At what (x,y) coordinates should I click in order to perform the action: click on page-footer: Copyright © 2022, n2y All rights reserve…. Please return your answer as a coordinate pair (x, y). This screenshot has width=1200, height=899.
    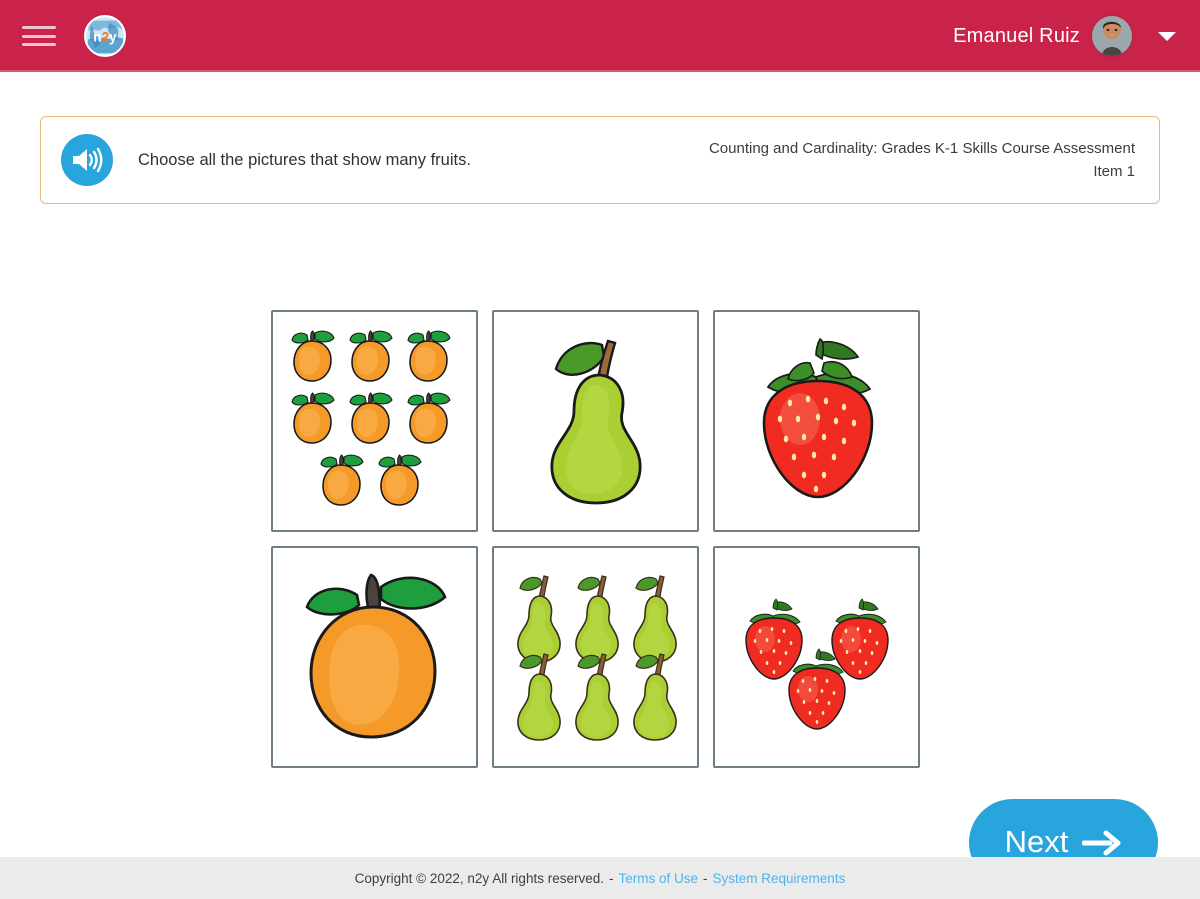
    Looking at the image, I should click on (600, 878).